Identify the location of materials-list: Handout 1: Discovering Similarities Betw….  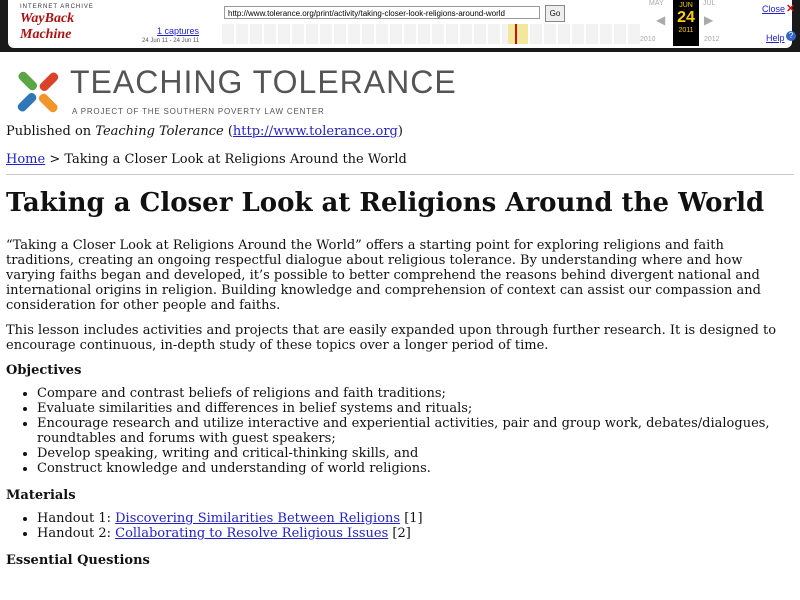
(401, 526).